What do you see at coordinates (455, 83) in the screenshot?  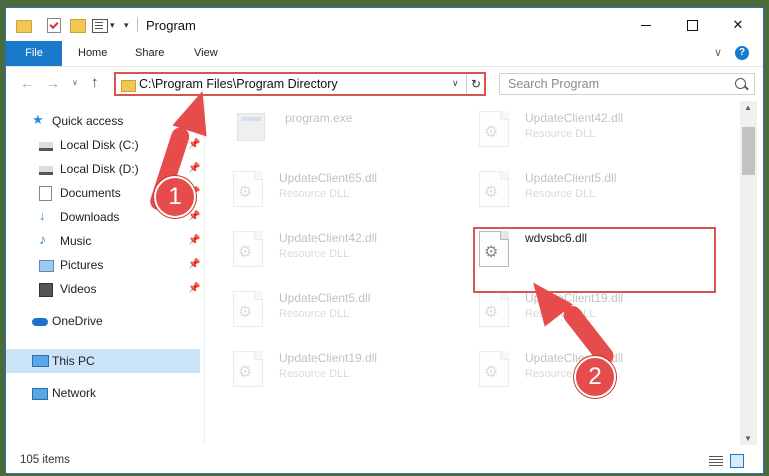 I see `chevron-down-icon: ∨` at bounding box center [455, 83].